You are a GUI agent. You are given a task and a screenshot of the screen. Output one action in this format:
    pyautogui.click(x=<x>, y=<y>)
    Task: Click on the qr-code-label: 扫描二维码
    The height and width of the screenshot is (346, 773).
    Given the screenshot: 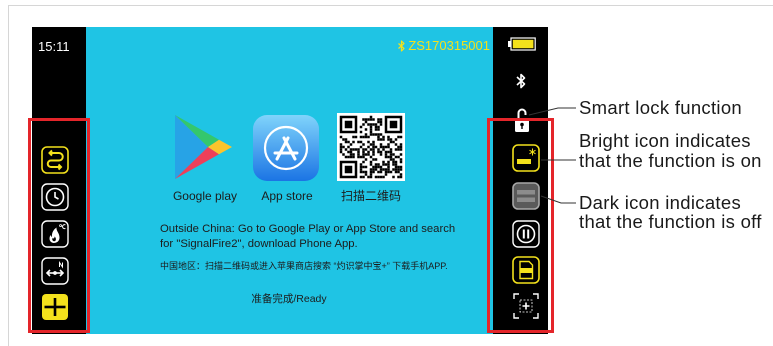 What is the action you would take?
    pyautogui.click(x=370, y=196)
    